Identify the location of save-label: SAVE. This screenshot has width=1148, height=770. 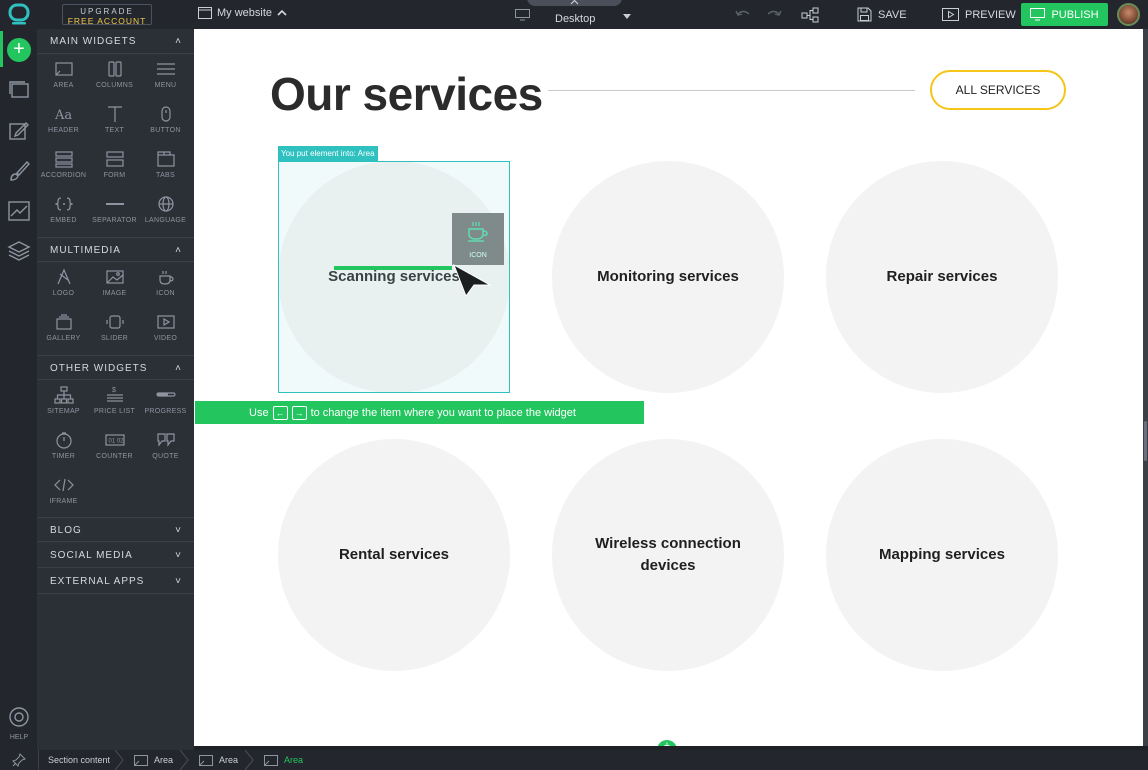
(892, 14).